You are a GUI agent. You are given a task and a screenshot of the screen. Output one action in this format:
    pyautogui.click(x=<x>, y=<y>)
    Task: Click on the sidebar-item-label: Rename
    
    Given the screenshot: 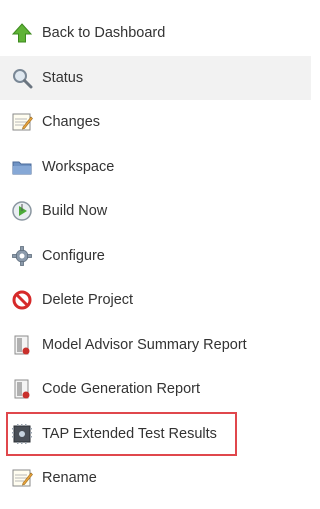 What is the action you would take?
    pyautogui.click(x=69, y=478)
    